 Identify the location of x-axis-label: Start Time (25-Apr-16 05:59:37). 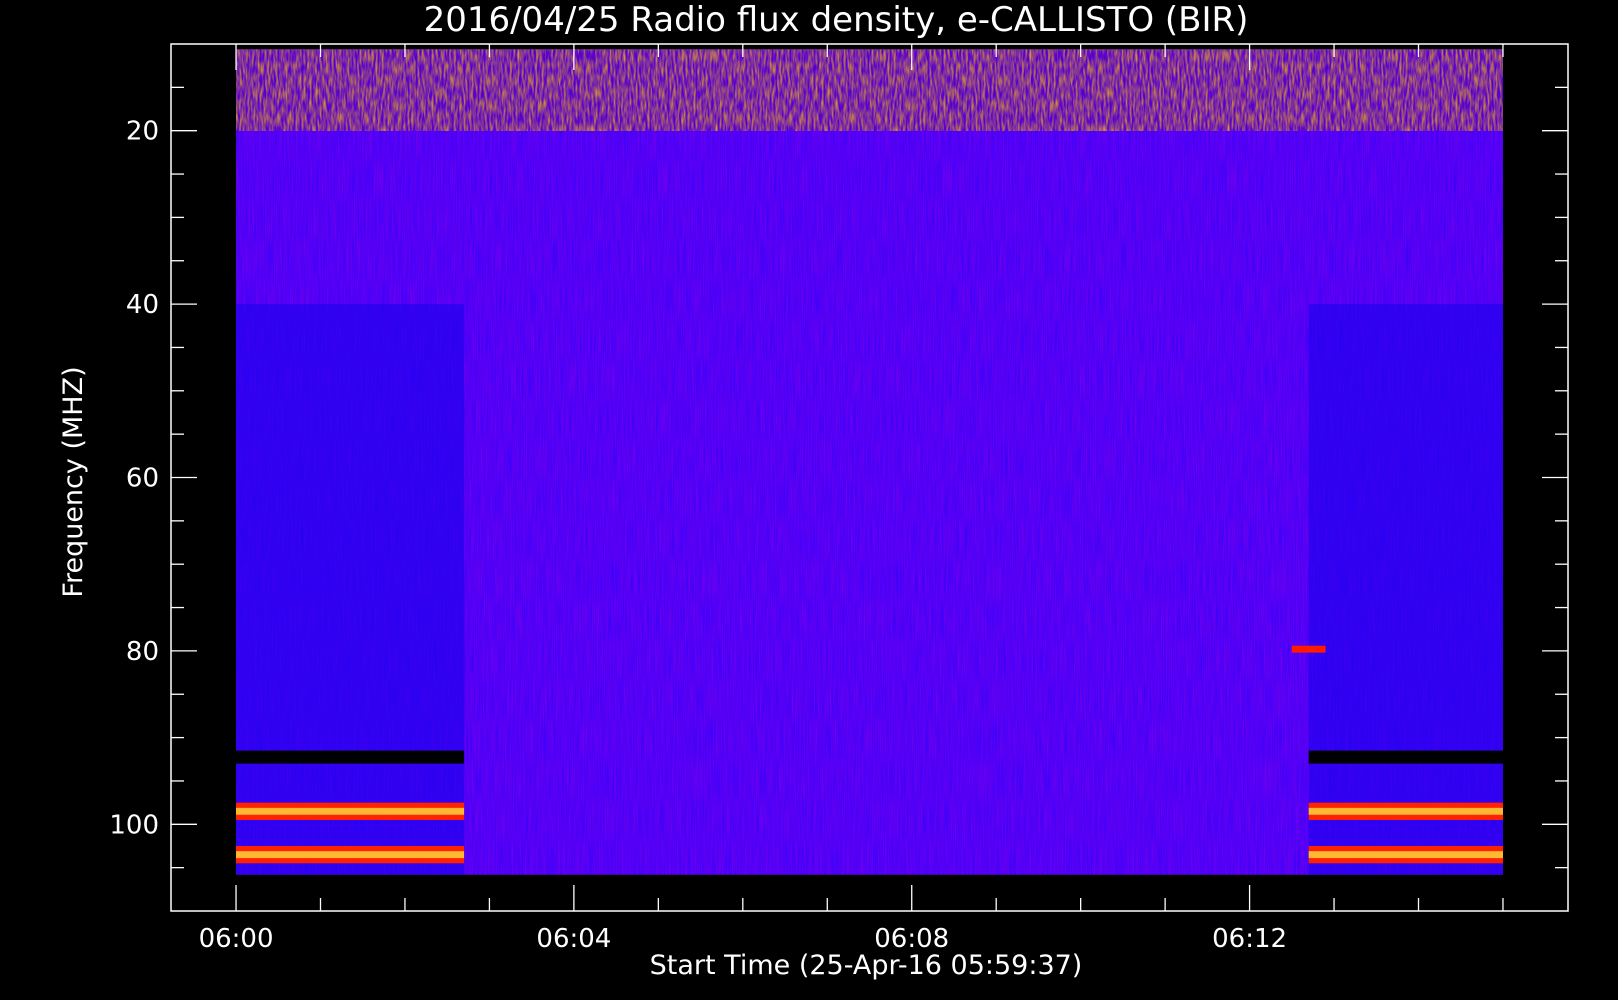
(866, 965).